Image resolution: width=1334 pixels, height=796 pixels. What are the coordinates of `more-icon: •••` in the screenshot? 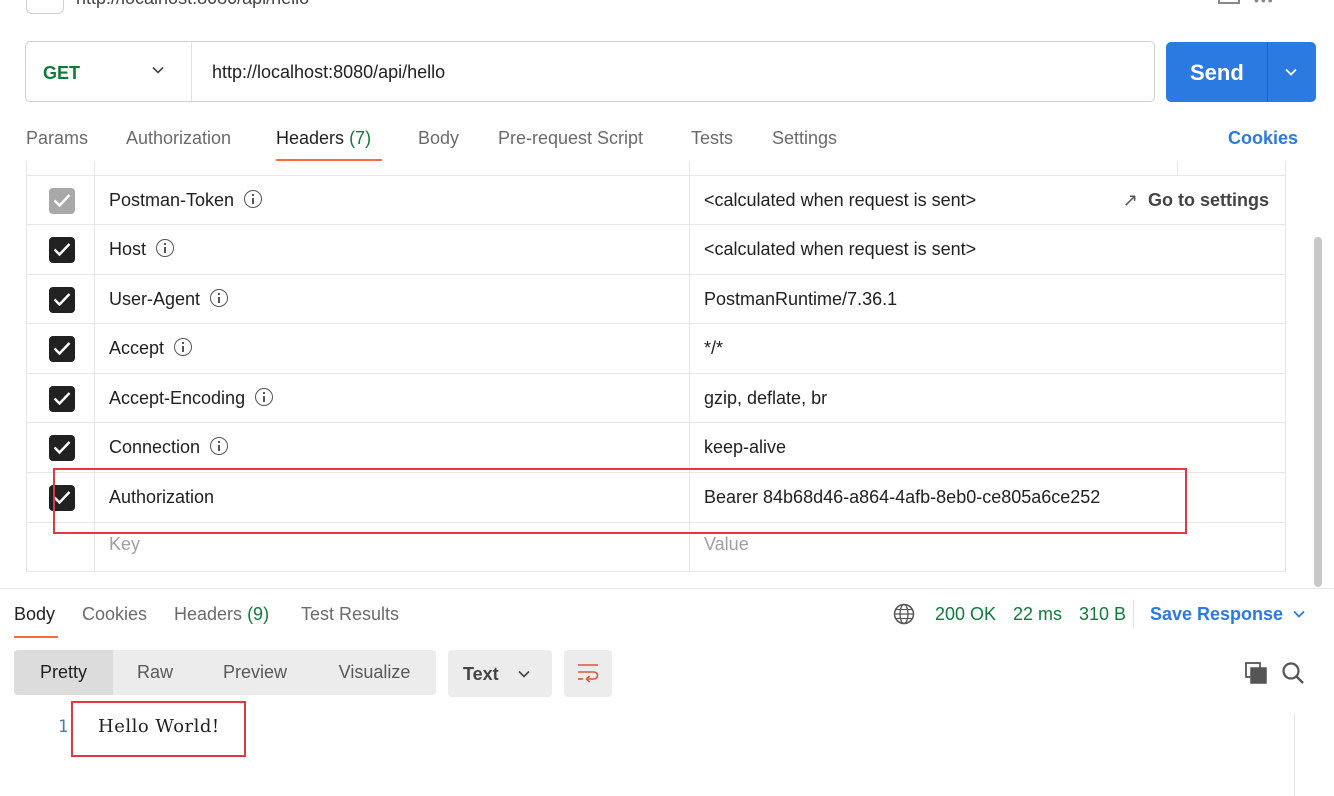 It's located at (1264, 4).